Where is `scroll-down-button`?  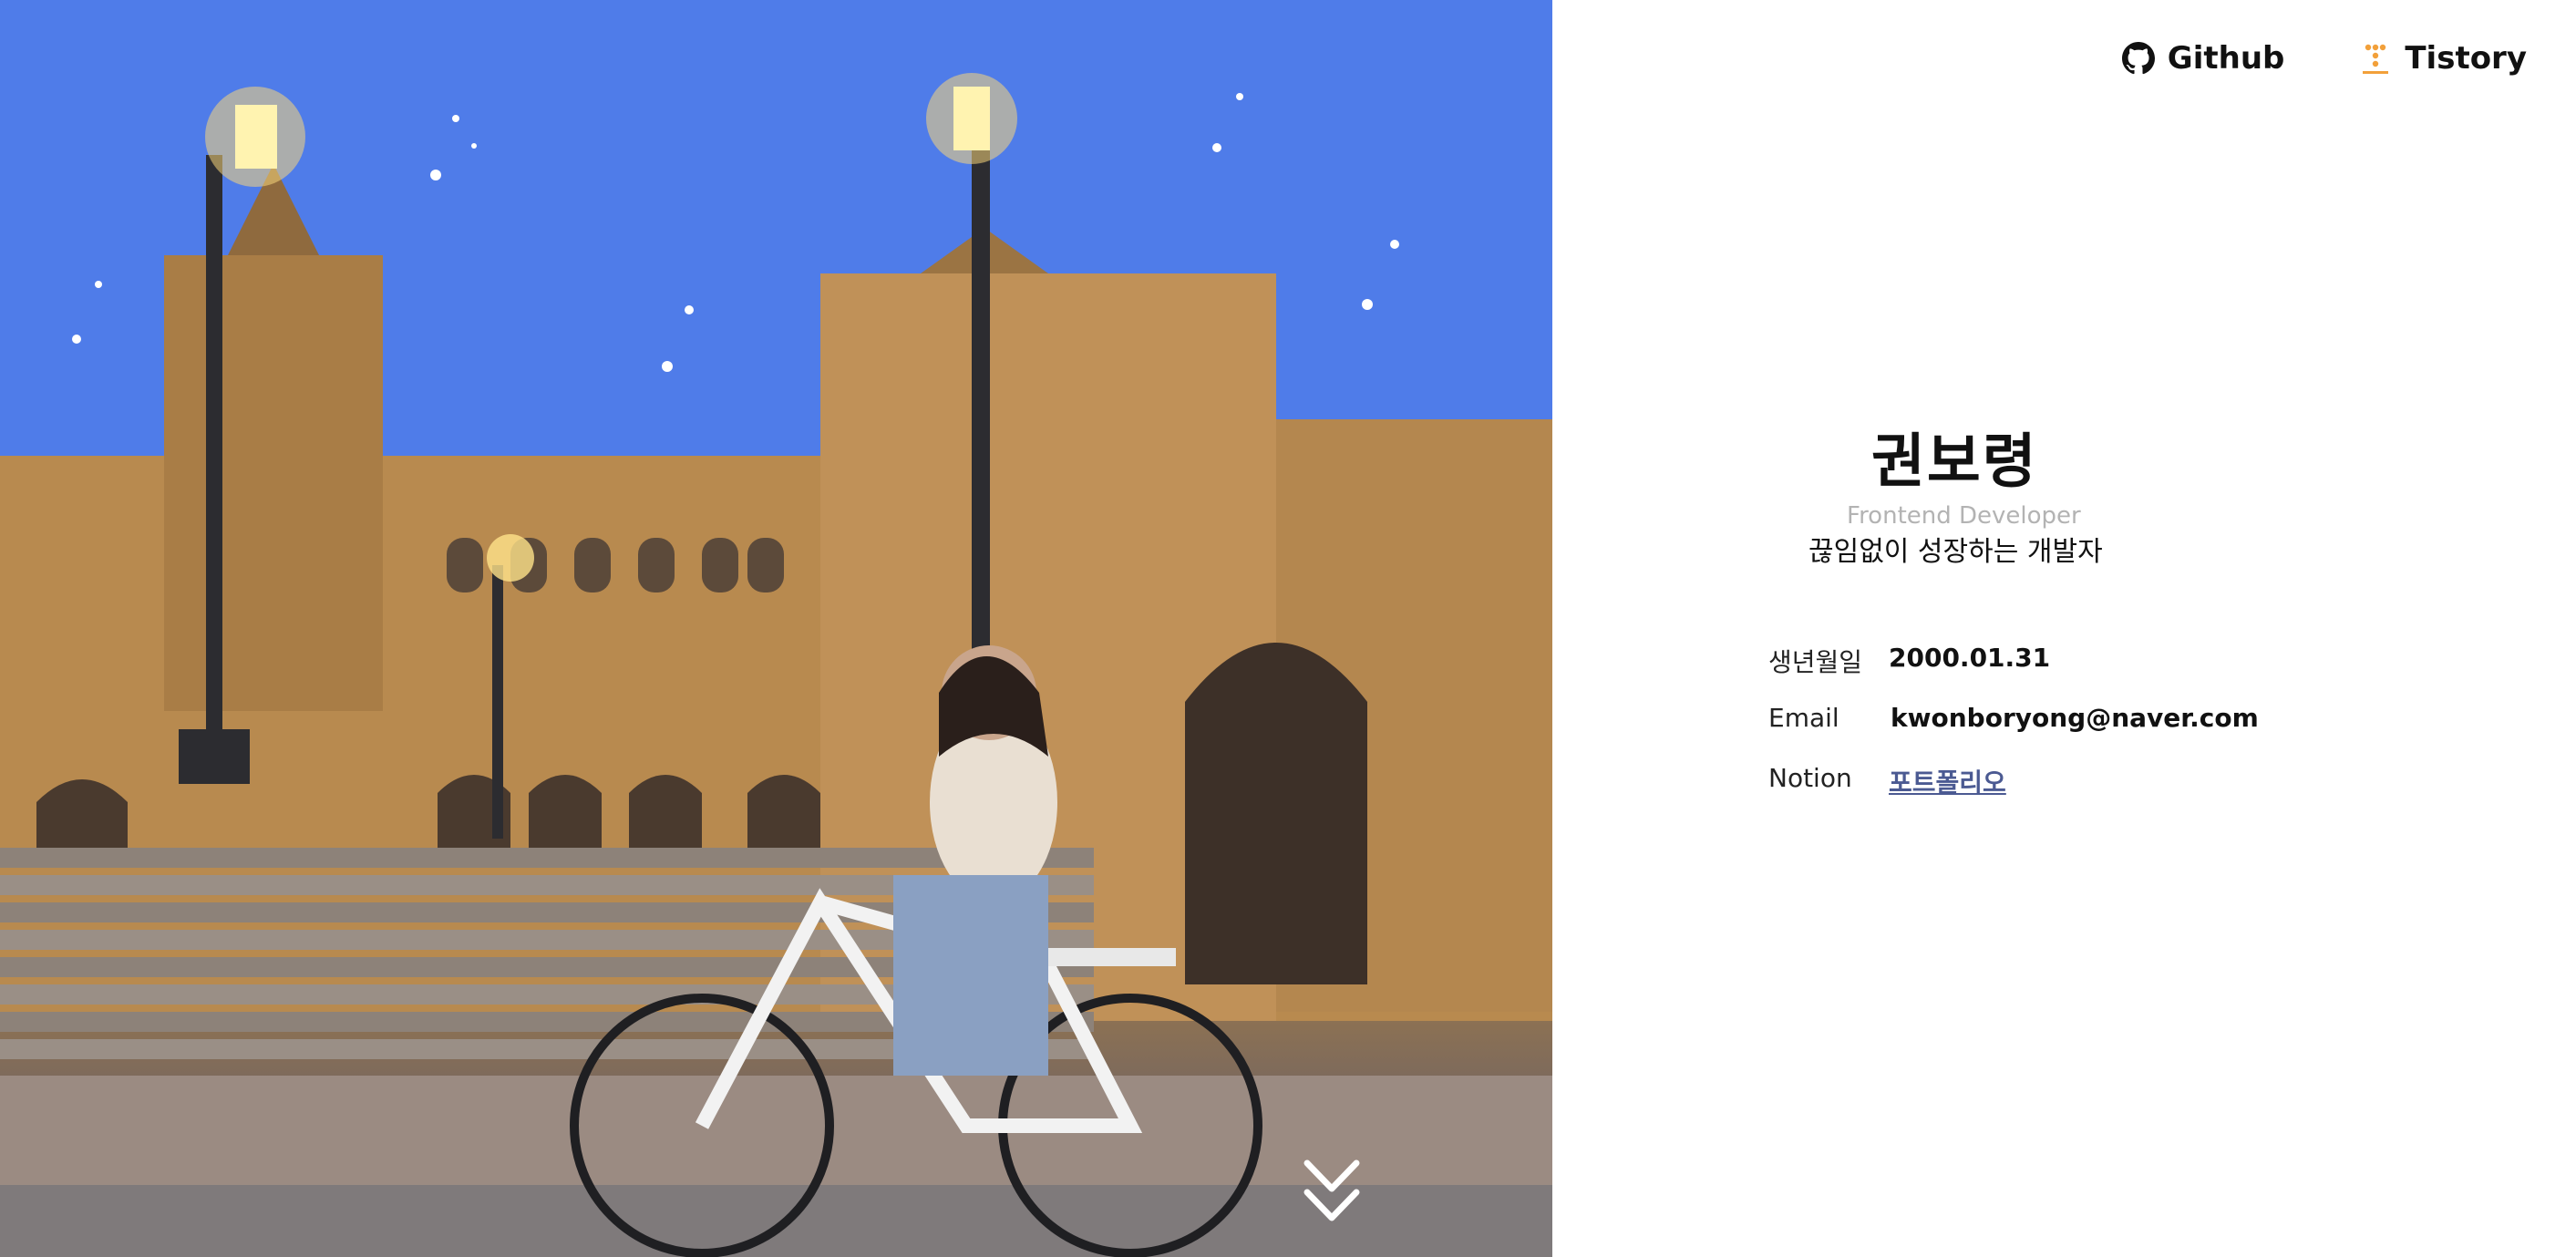 scroll-down-button is located at coordinates (1332, 1192).